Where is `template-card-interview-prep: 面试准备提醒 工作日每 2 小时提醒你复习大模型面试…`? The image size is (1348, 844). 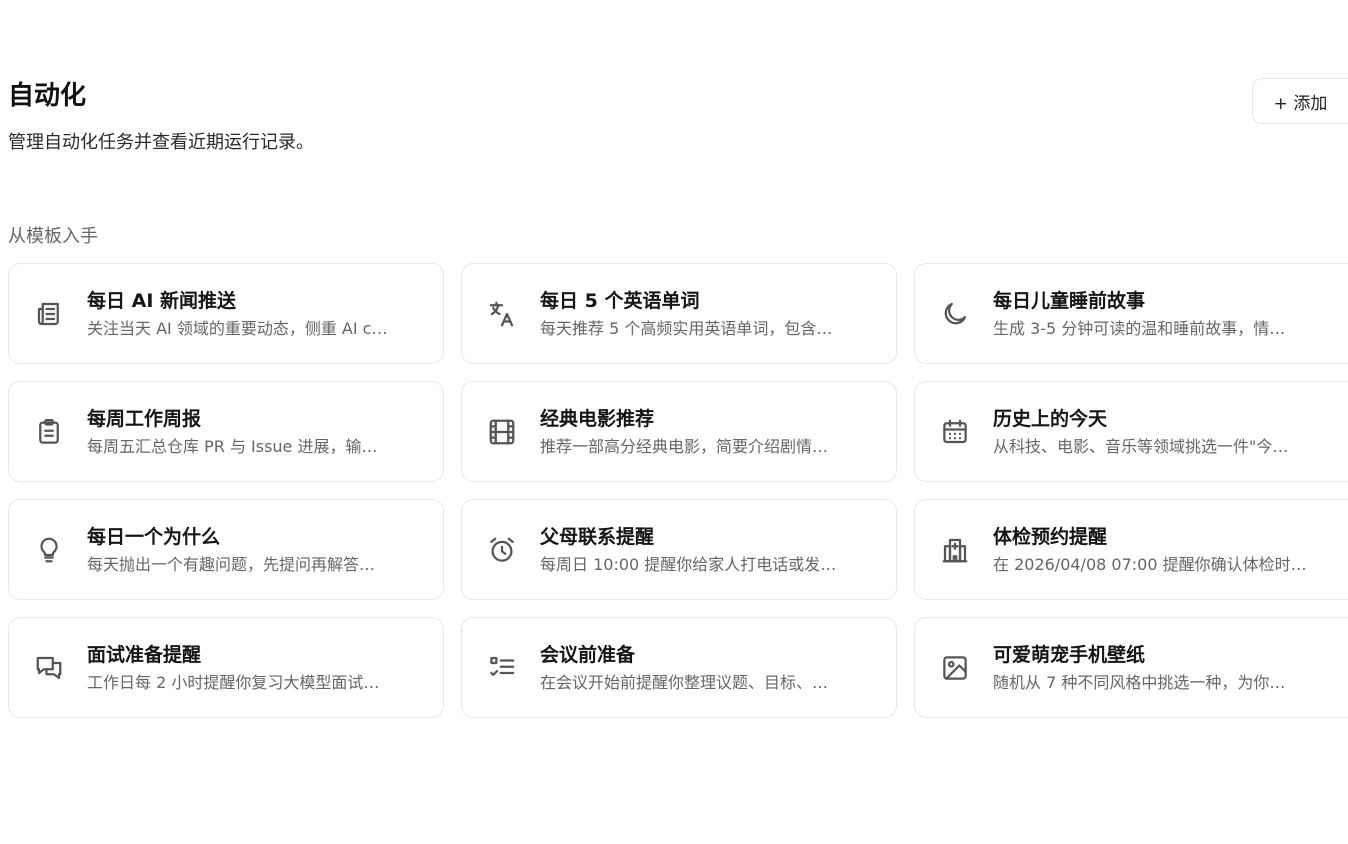 template-card-interview-prep: 面试准备提醒 工作日每 2 小时提醒你复习大模型面试… is located at coordinates (226, 667).